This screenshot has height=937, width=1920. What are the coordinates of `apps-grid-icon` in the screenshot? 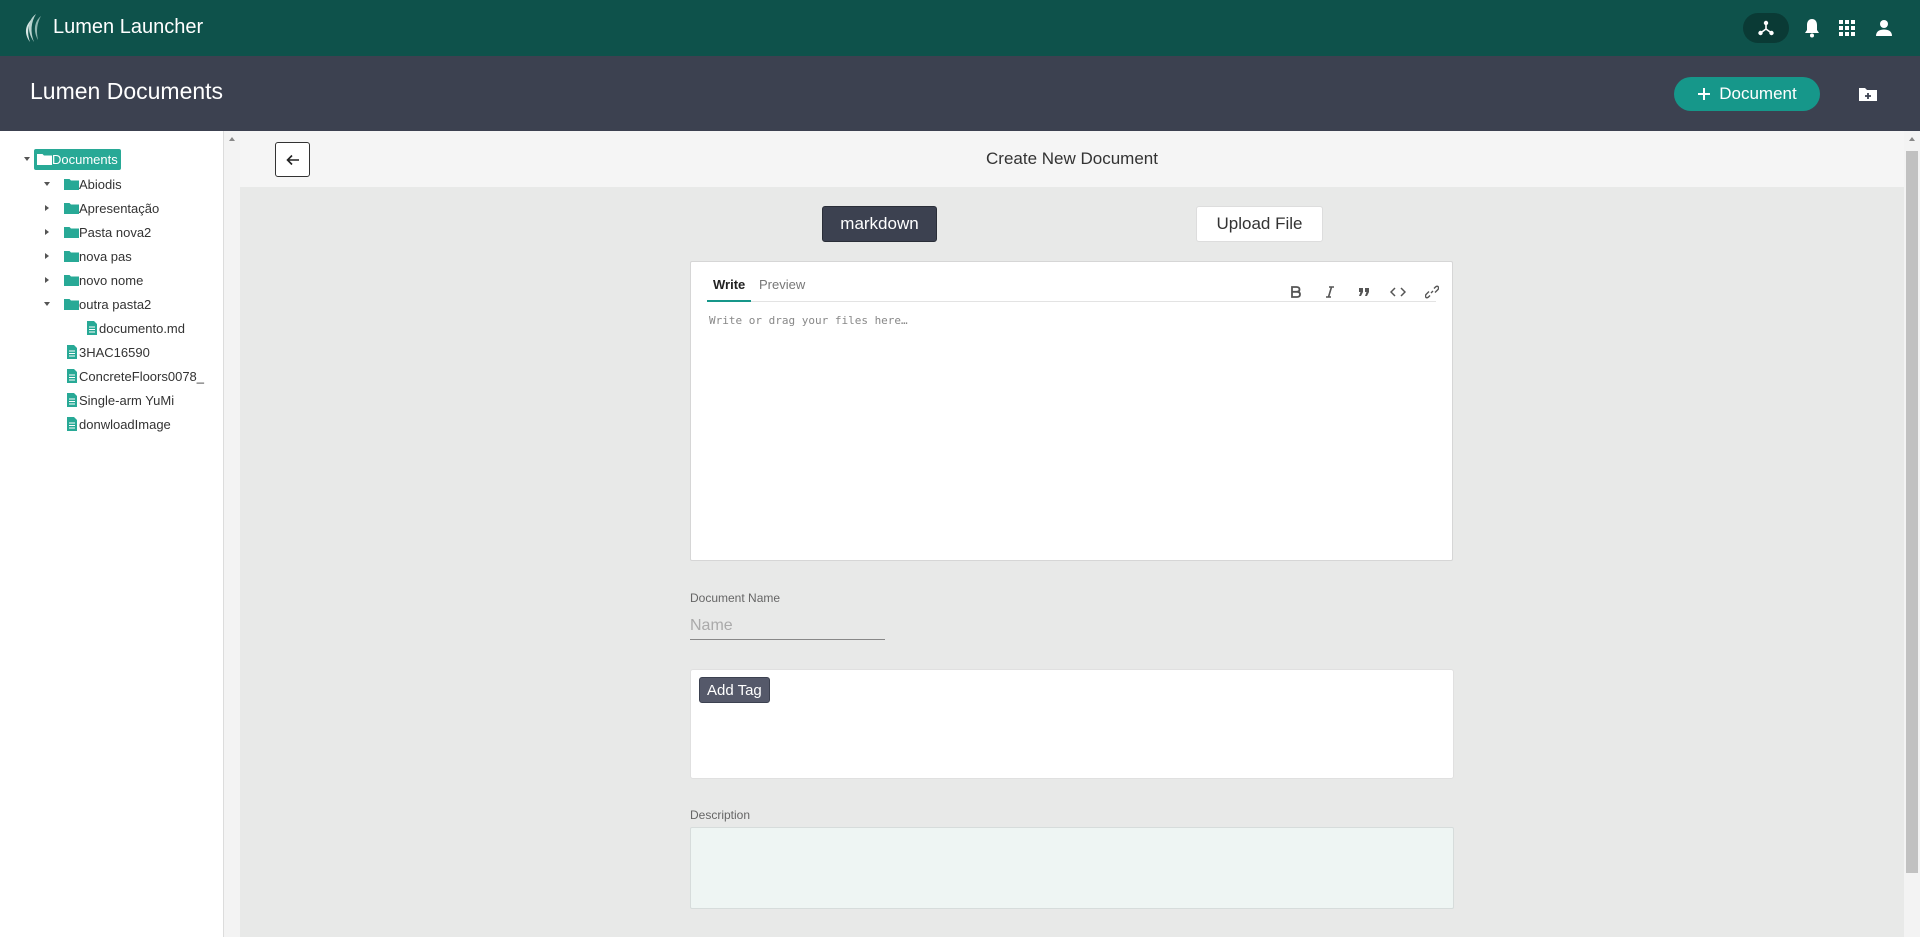 It's located at (1847, 28).